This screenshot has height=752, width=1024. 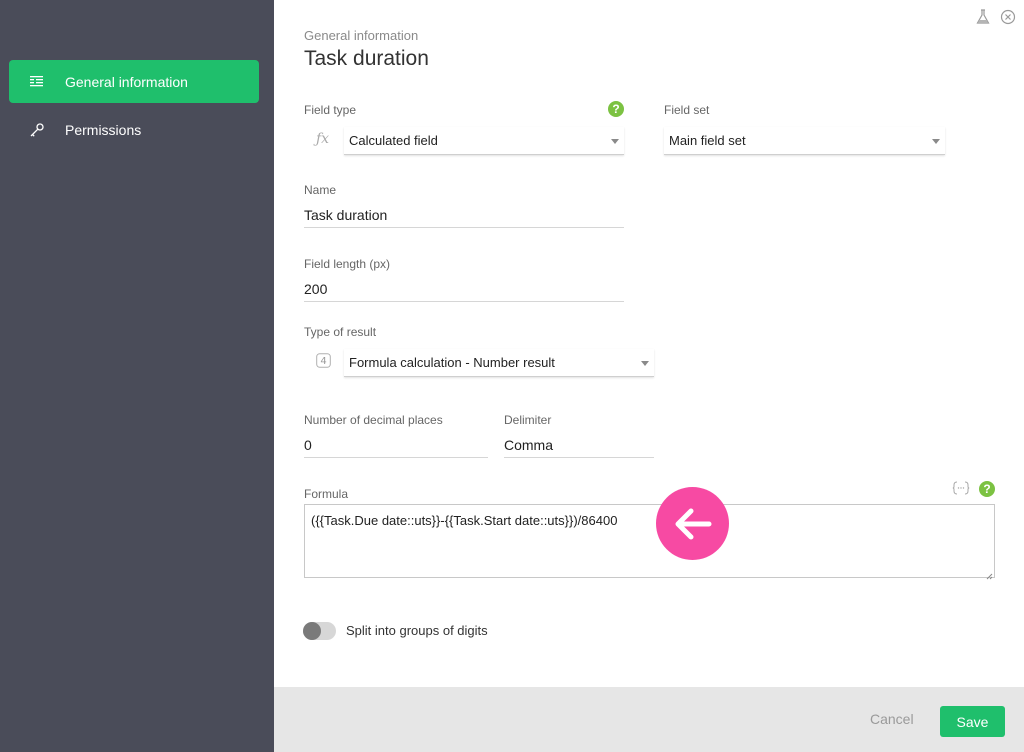 What do you see at coordinates (126, 81) in the screenshot?
I see `sidebar-item-label: General information` at bounding box center [126, 81].